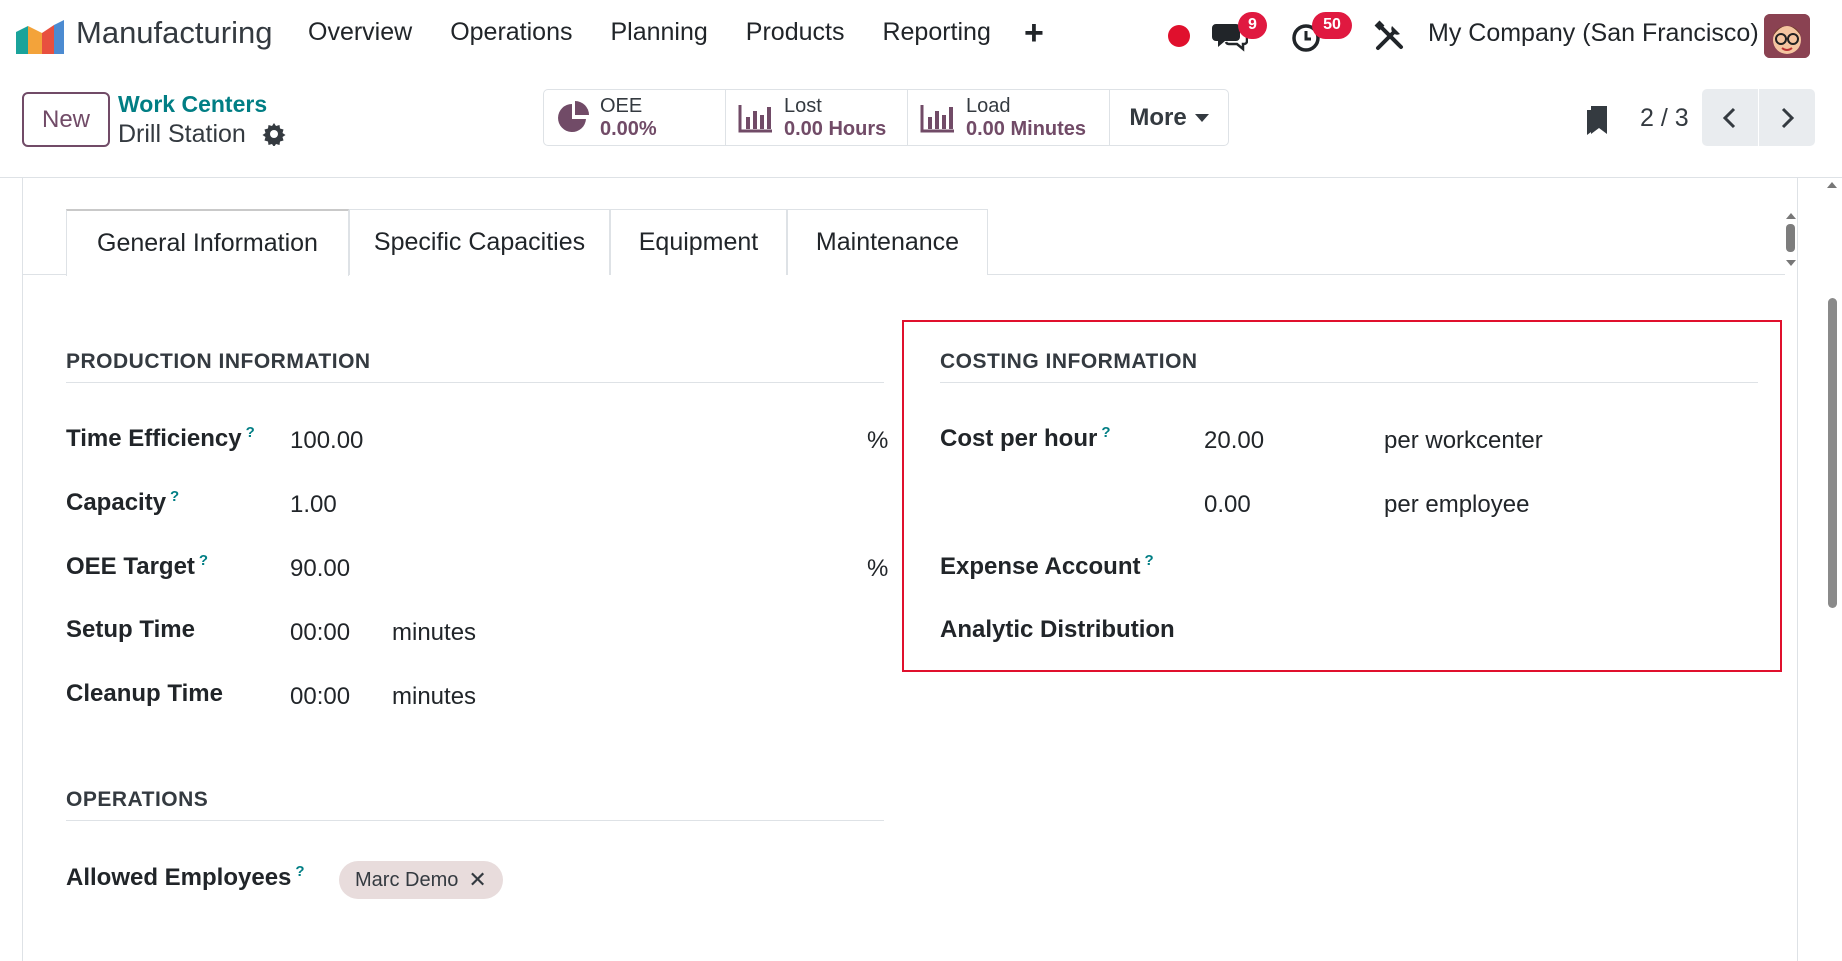 The image size is (1842, 961). Describe the element at coordinates (1034, 33) in the screenshot. I see `plus-icon: +` at that location.